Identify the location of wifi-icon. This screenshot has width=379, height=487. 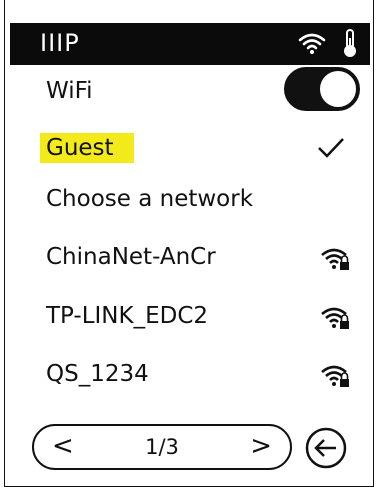
(312, 45).